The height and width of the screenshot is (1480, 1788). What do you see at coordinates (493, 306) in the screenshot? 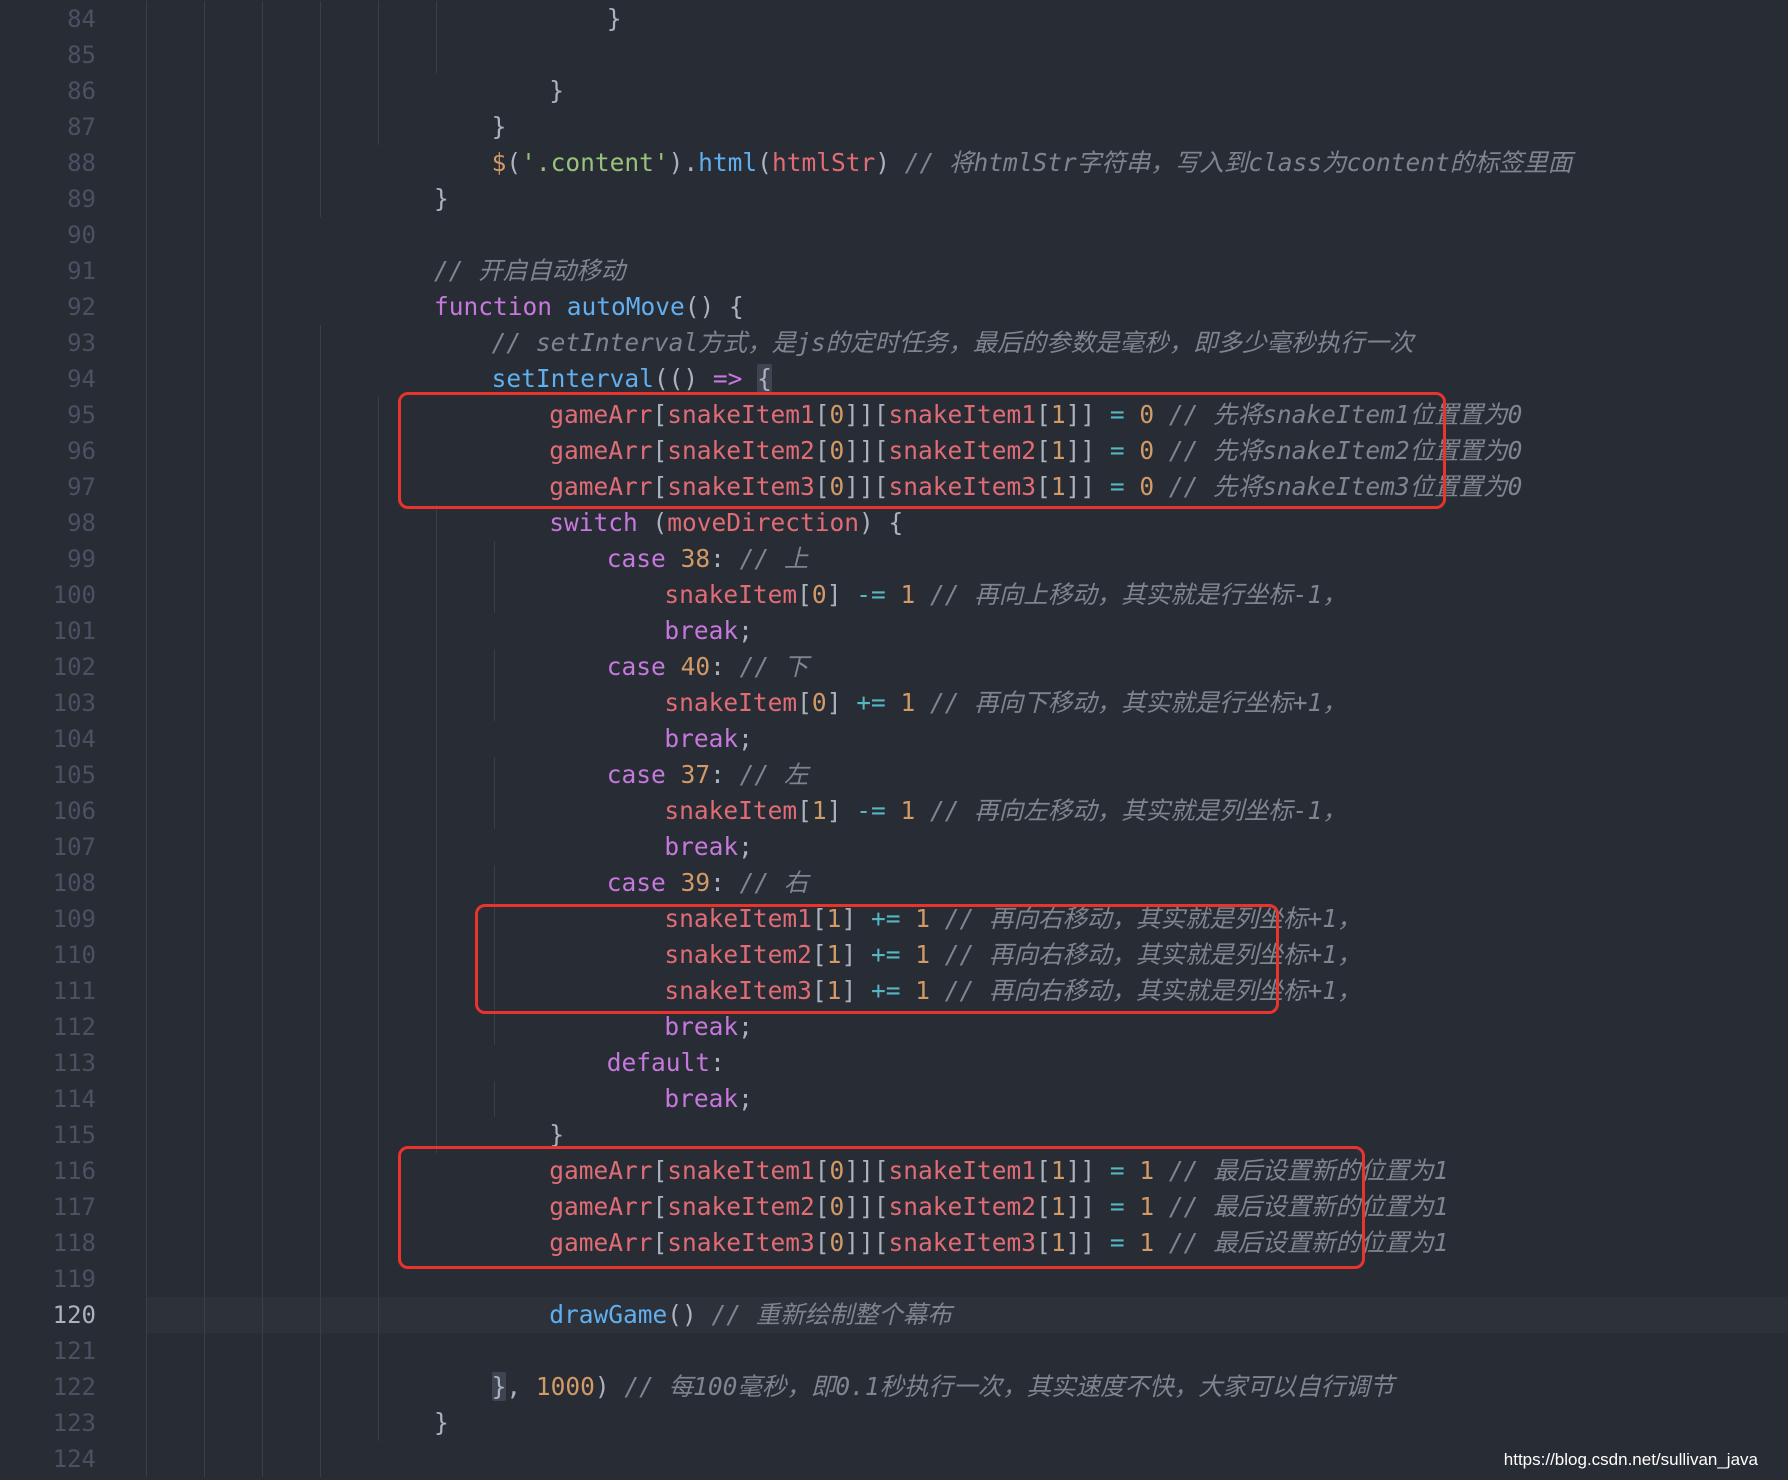
I see `token-keyword: function` at bounding box center [493, 306].